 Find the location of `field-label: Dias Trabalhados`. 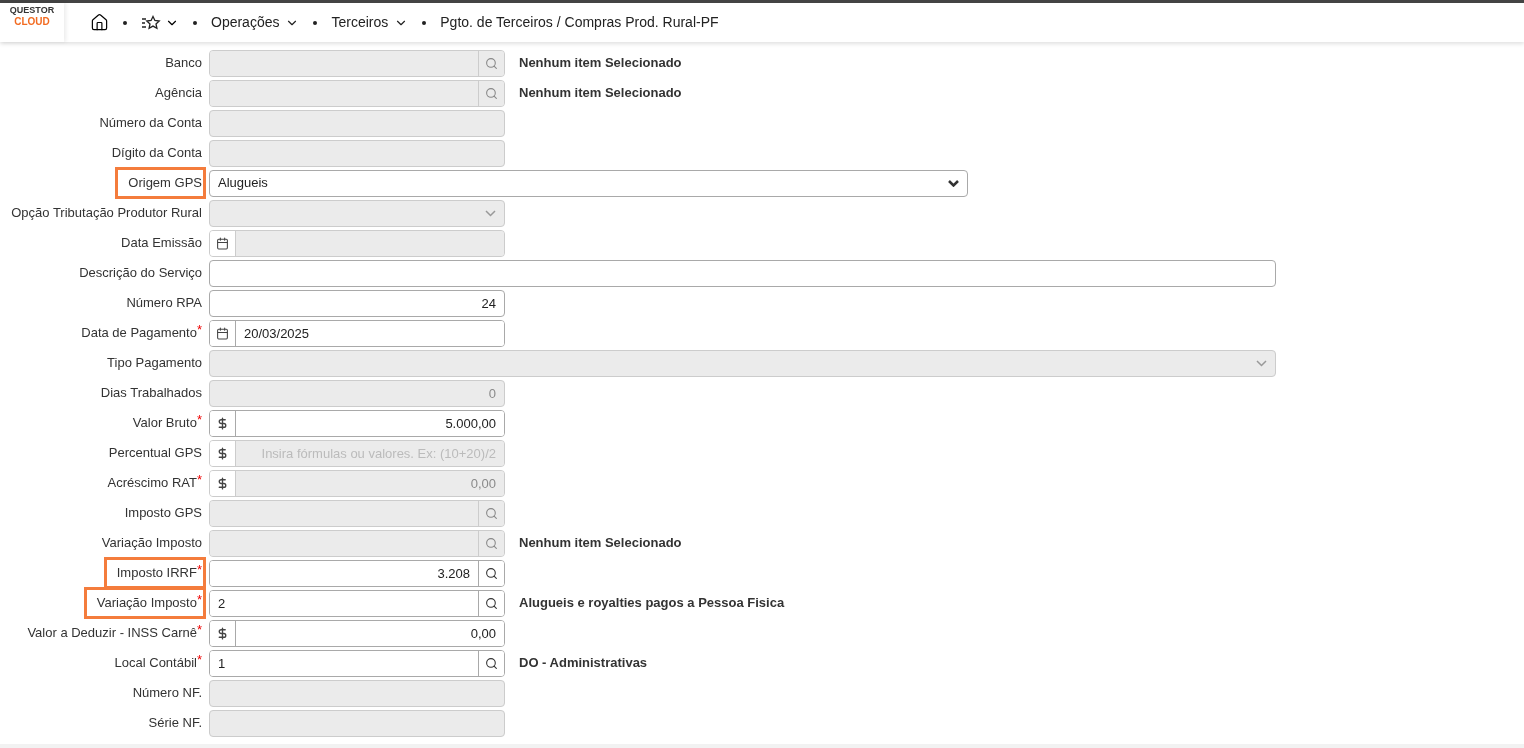

field-label: Dias Trabalhados is located at coordinates (151, 393).